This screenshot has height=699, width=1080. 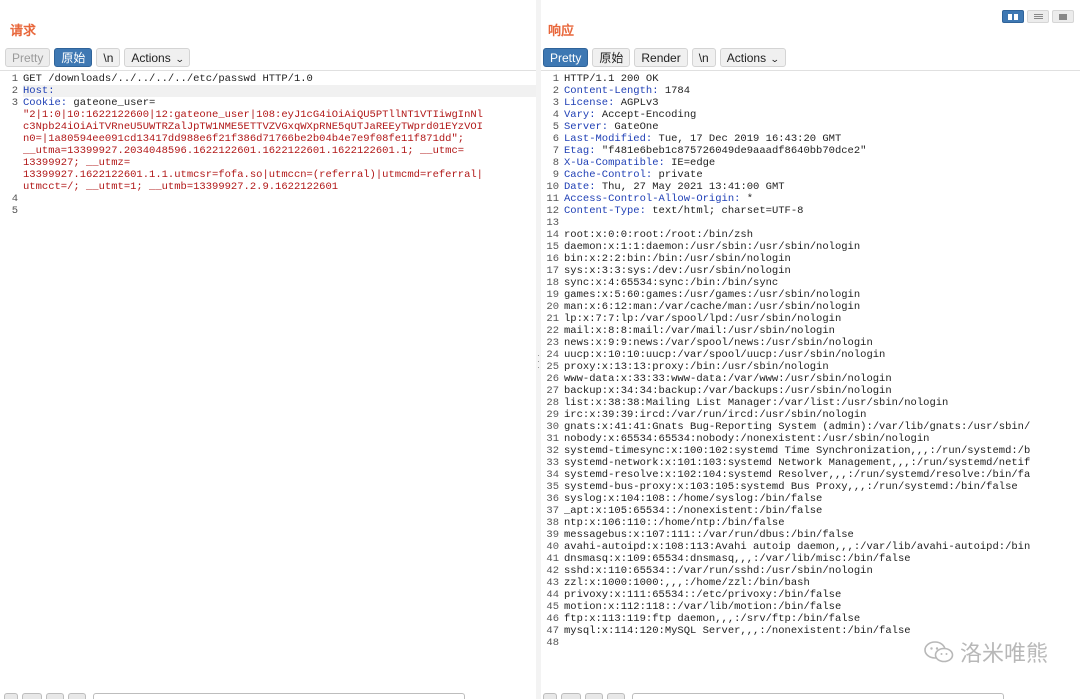 I want to click on header-name: Content-Type:, so click(x=605, y=211).